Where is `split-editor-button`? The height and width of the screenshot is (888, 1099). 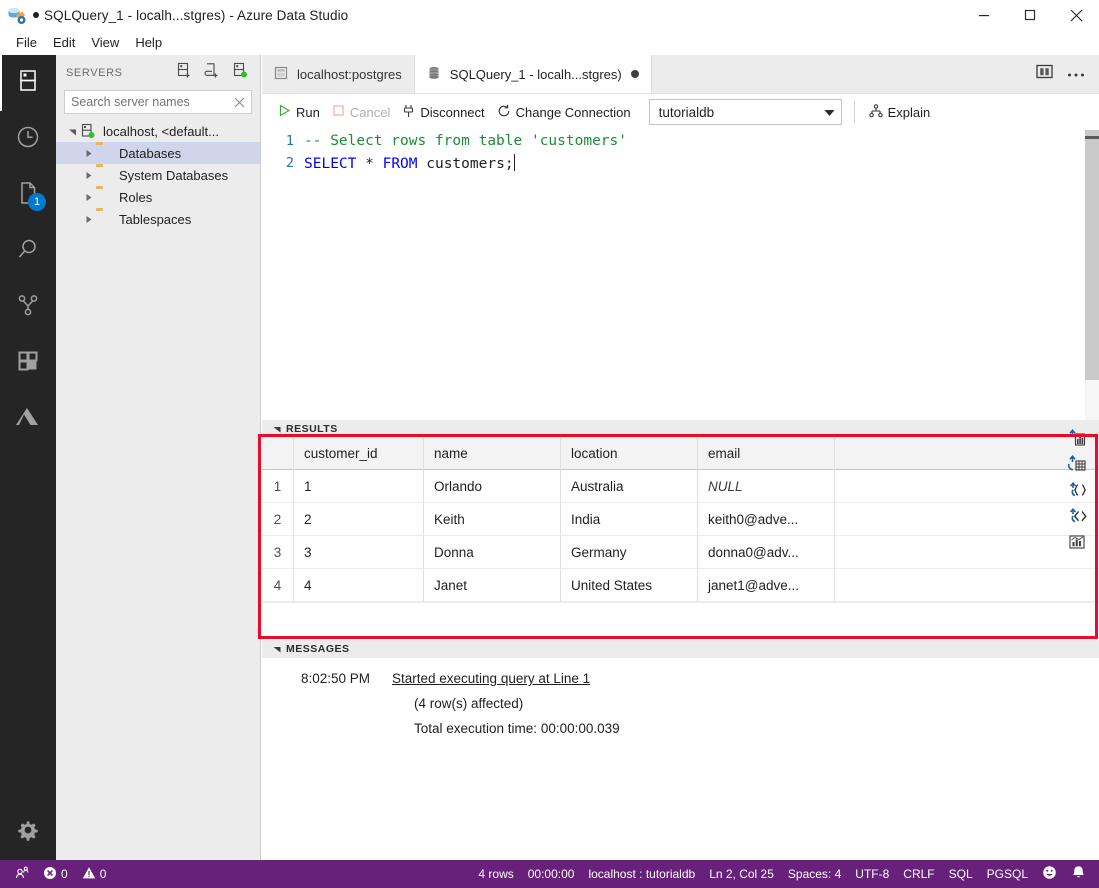
split-editor-button is located at coordinates (1044, 74).